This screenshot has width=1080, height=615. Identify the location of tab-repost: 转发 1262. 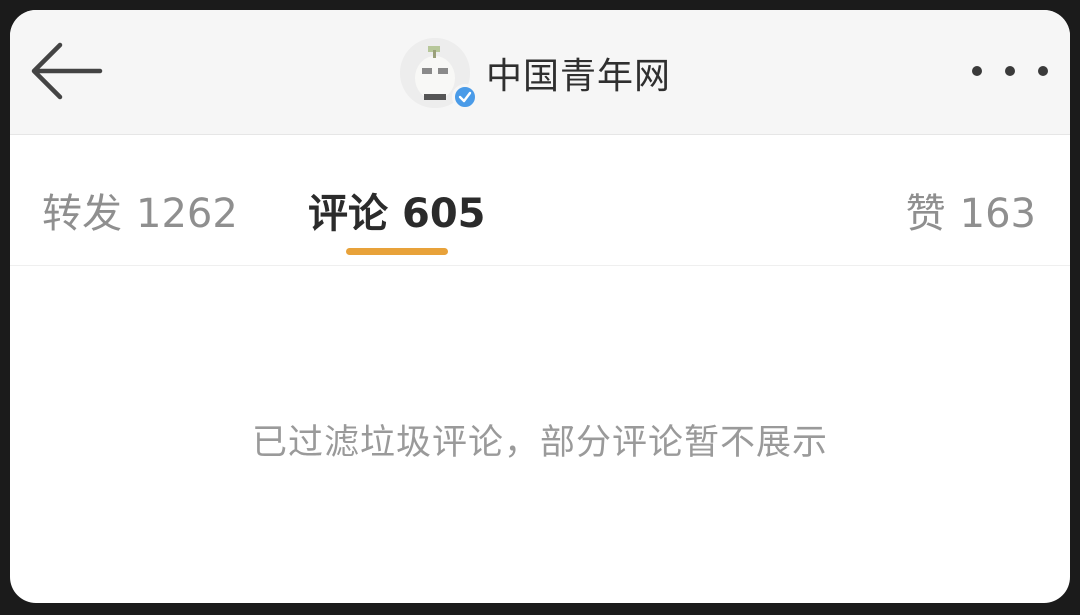
(140, 210).